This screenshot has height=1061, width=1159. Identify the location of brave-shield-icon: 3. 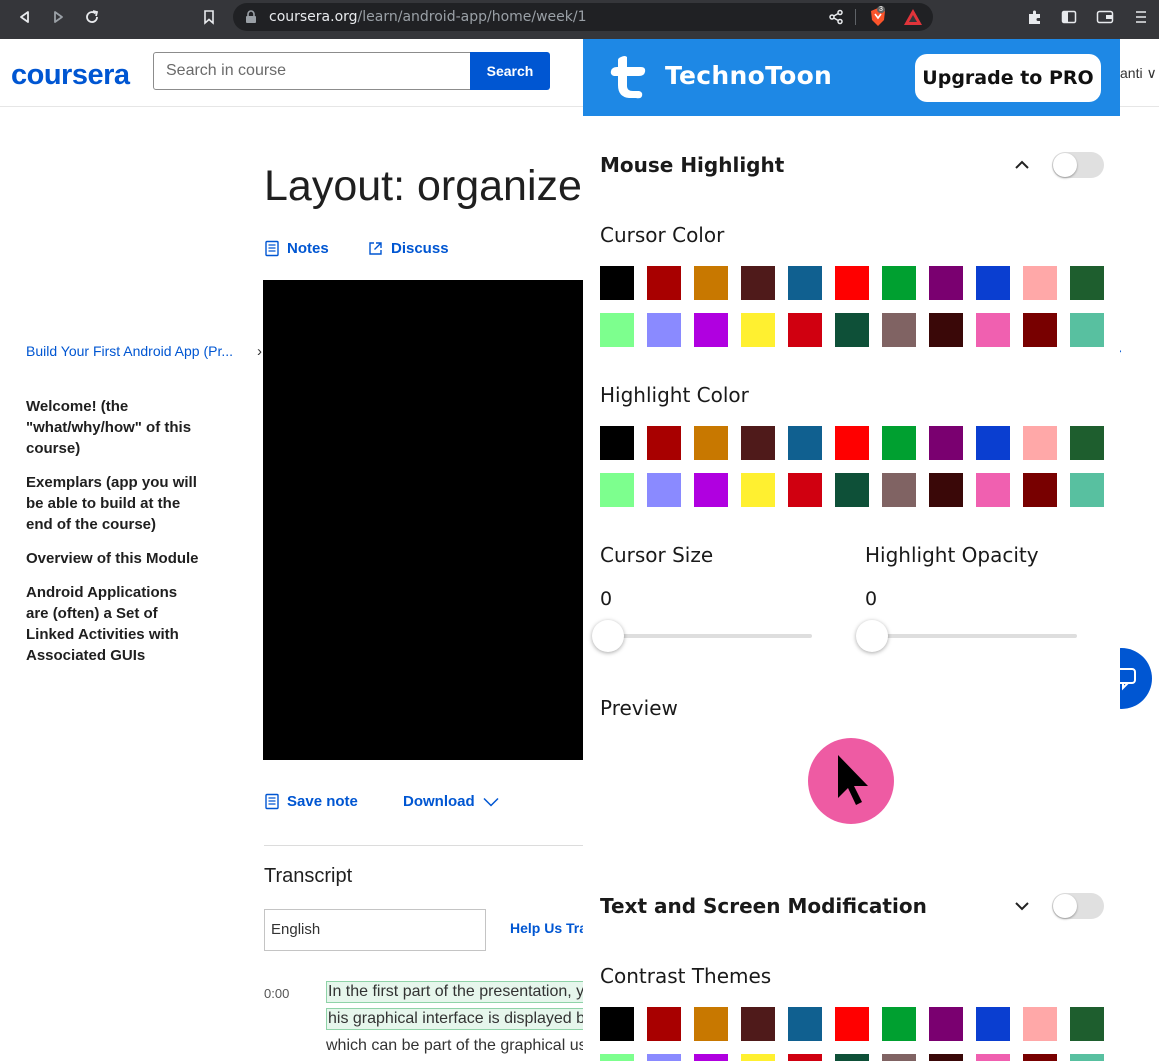
(878, 17).